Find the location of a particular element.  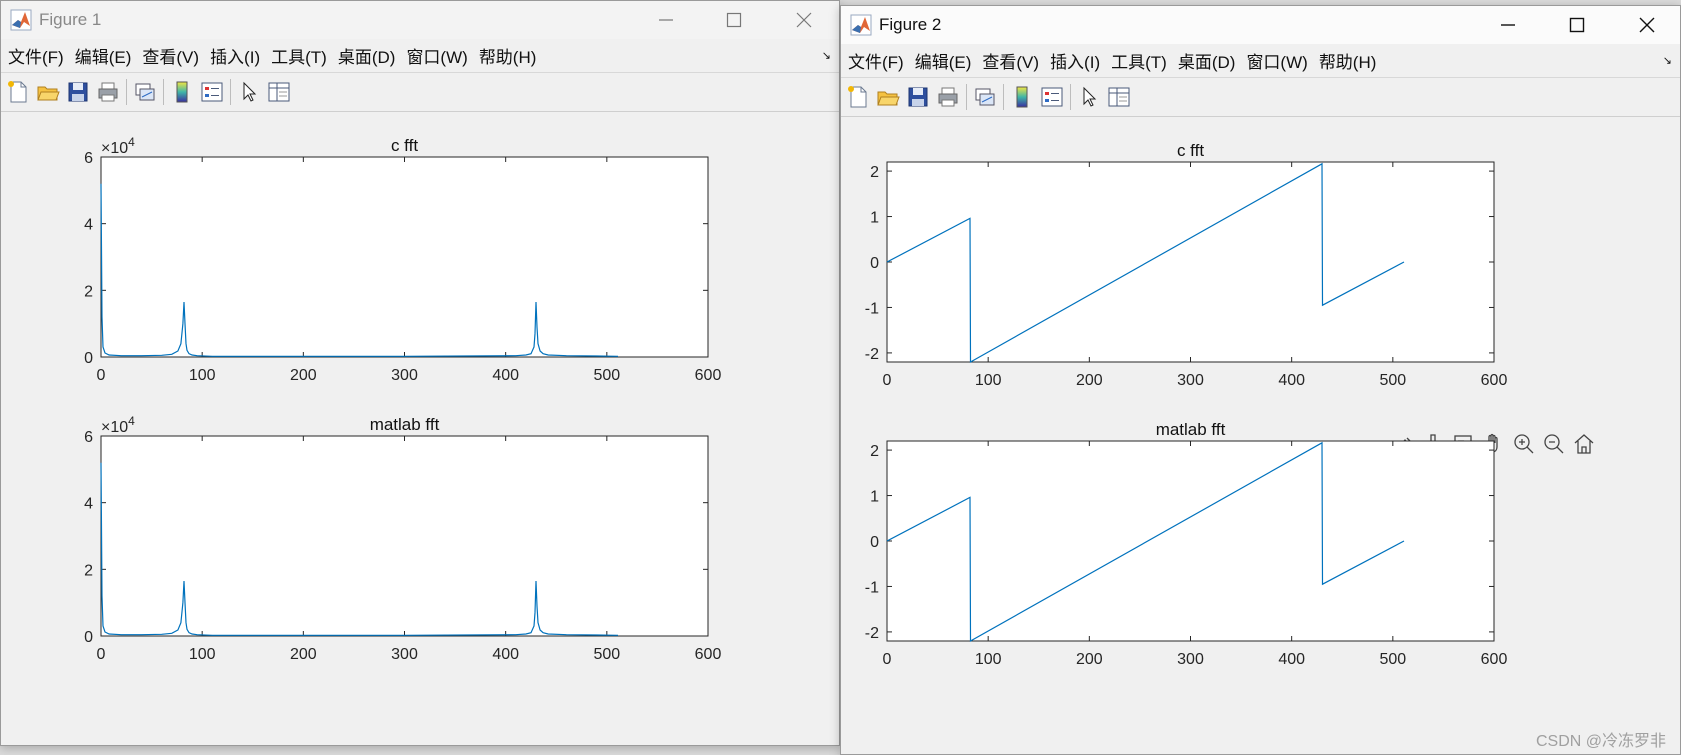

axes-title: matlab fft is located at coordinates (1191, 429).